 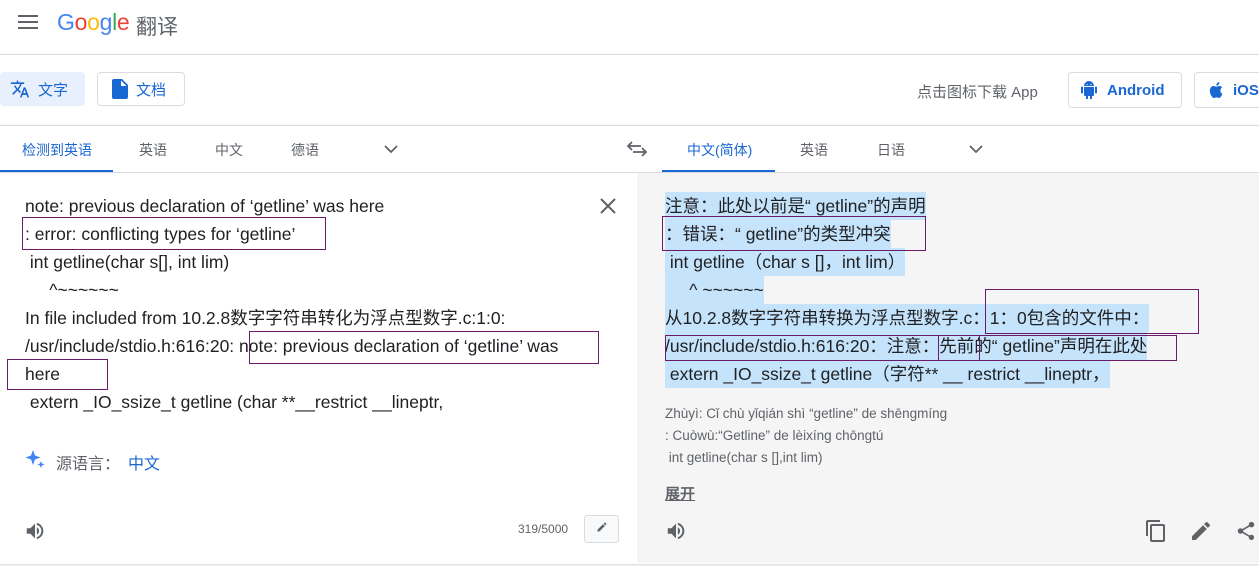 What do you see at coordinates (1216, 90) in the screenshot?
I see `apple-icon` at bounding box center [1216, 90].